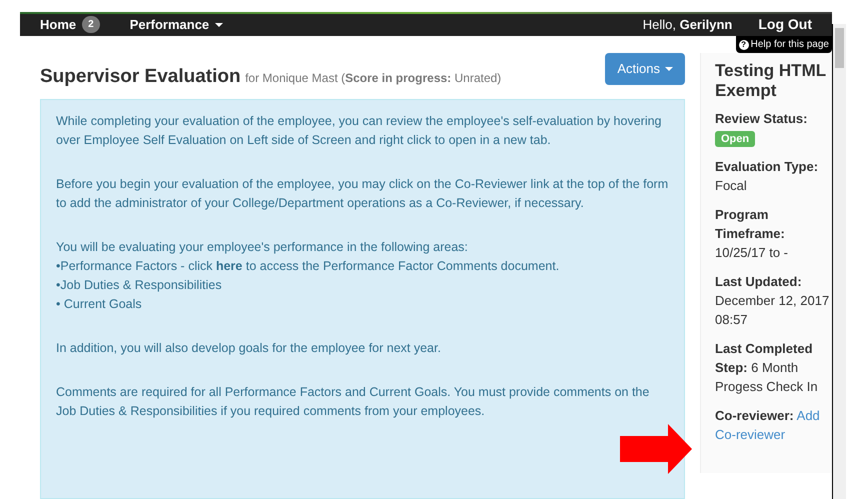  Describe the element at coordinates (656, 449) in the screenshot. I see `annotation-arrow` at that location.